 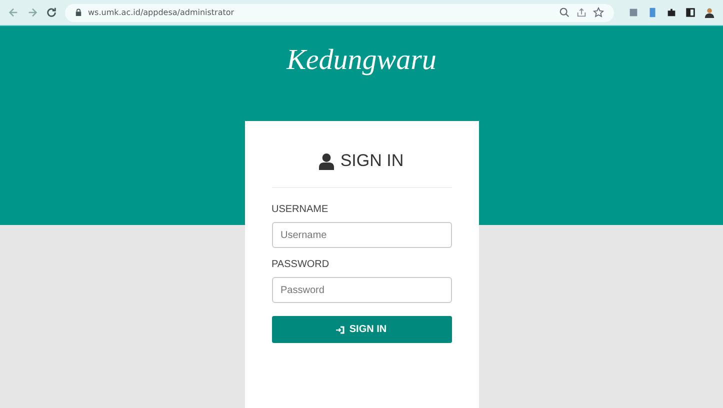 What do you see at coordinates (51, 12) in the screenshot?
I see `reload-icon` at bounding box center [51, 12].